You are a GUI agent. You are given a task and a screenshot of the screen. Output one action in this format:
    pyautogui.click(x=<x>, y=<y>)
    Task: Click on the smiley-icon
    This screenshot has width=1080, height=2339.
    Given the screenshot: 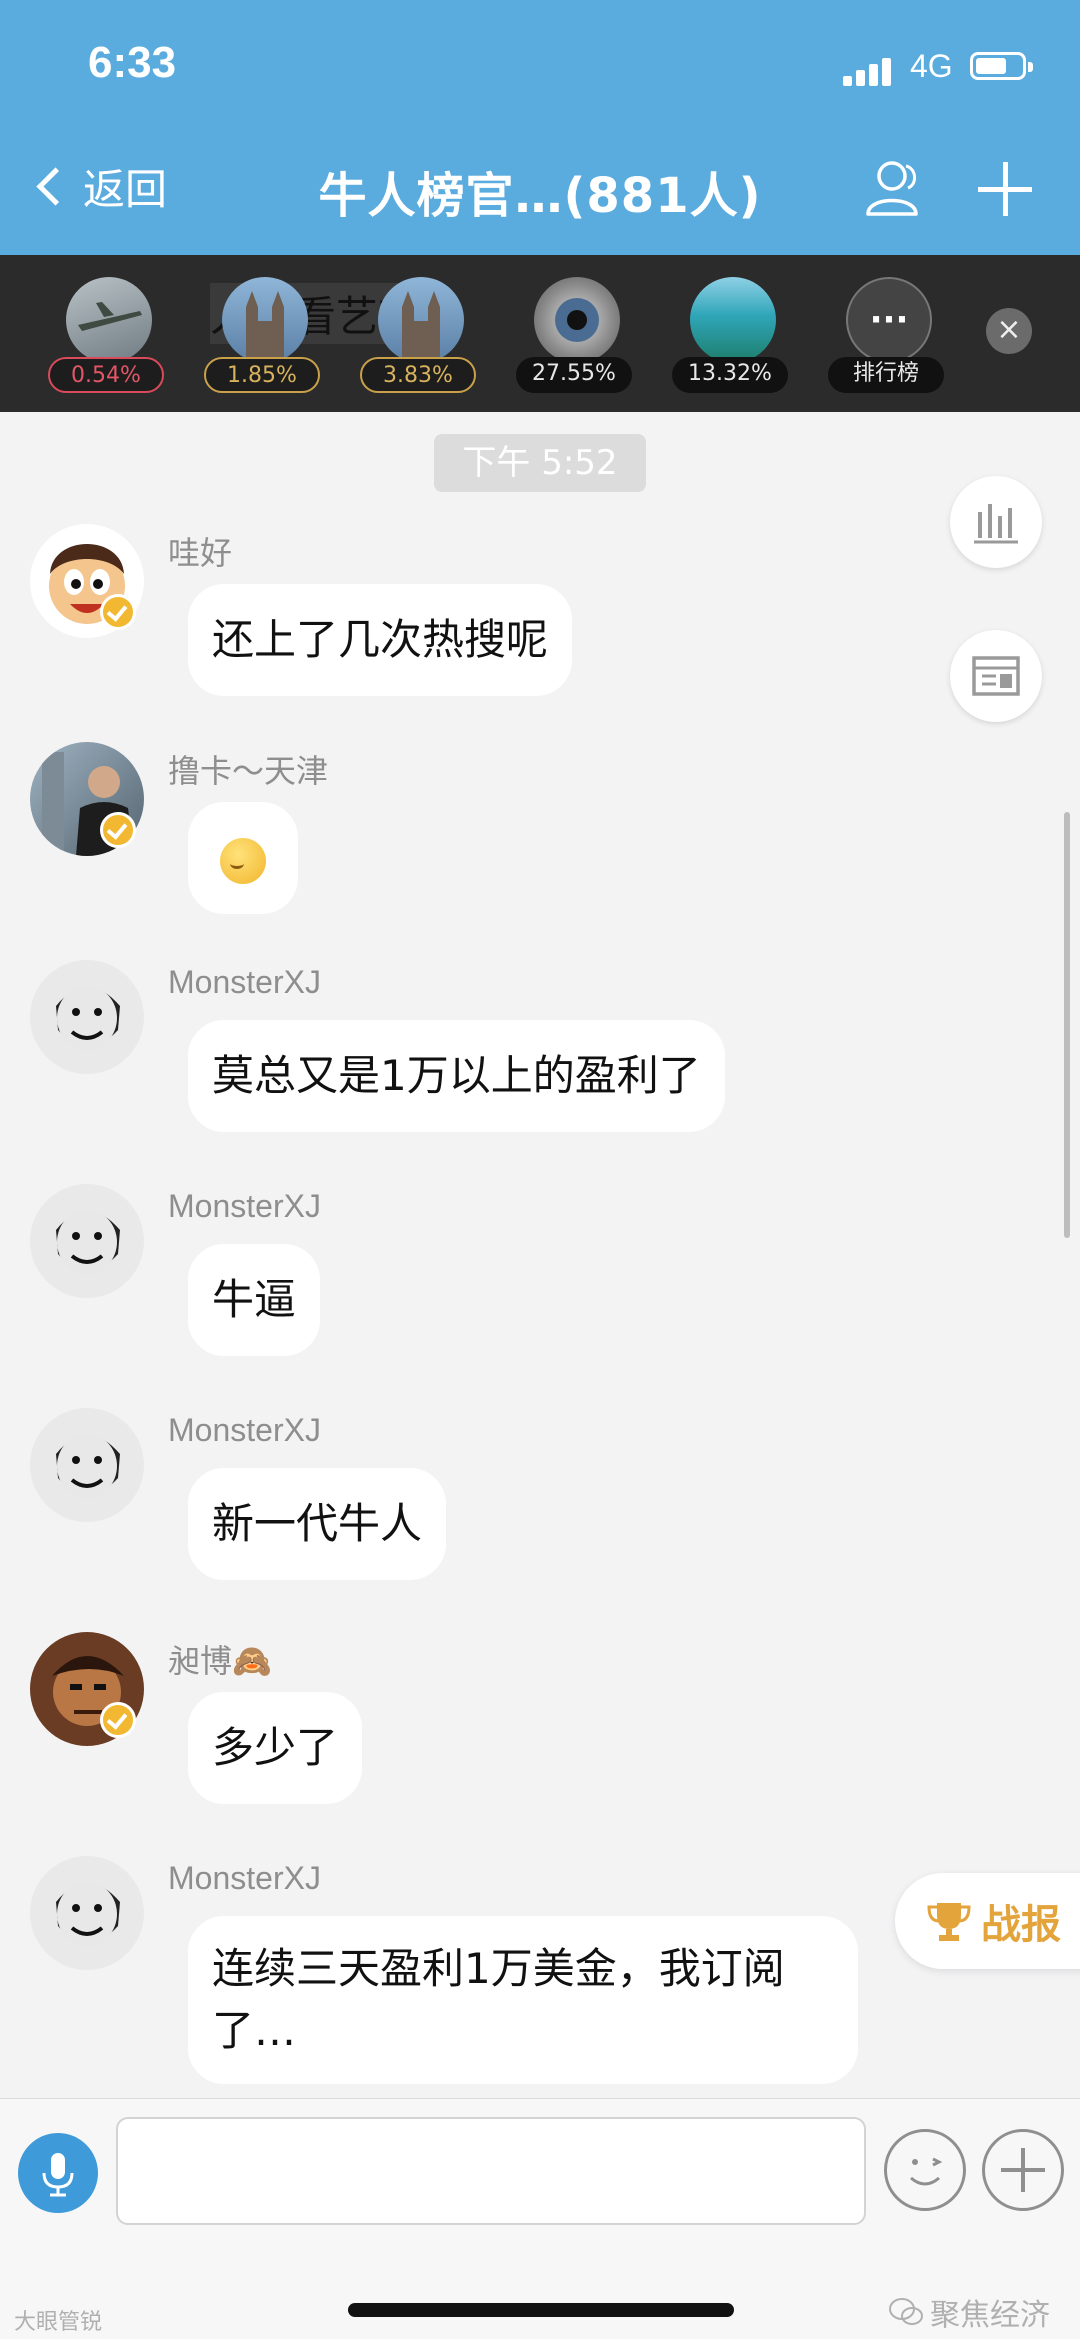 What is the action you would take?
    pyautogui.click(x=926, y=2171)
    